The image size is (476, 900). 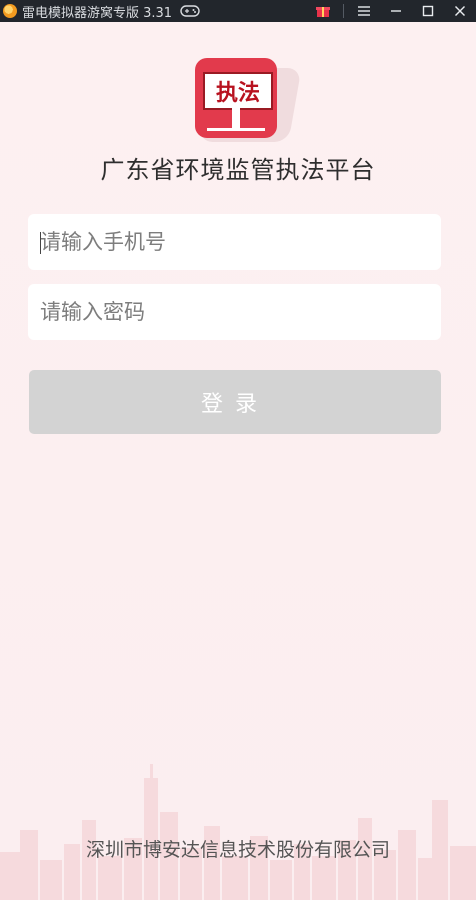 What do you see at coordinates (10, 11) in the screenshot?
I see `leidian-logo-icon` at bounding box center [10, 11].